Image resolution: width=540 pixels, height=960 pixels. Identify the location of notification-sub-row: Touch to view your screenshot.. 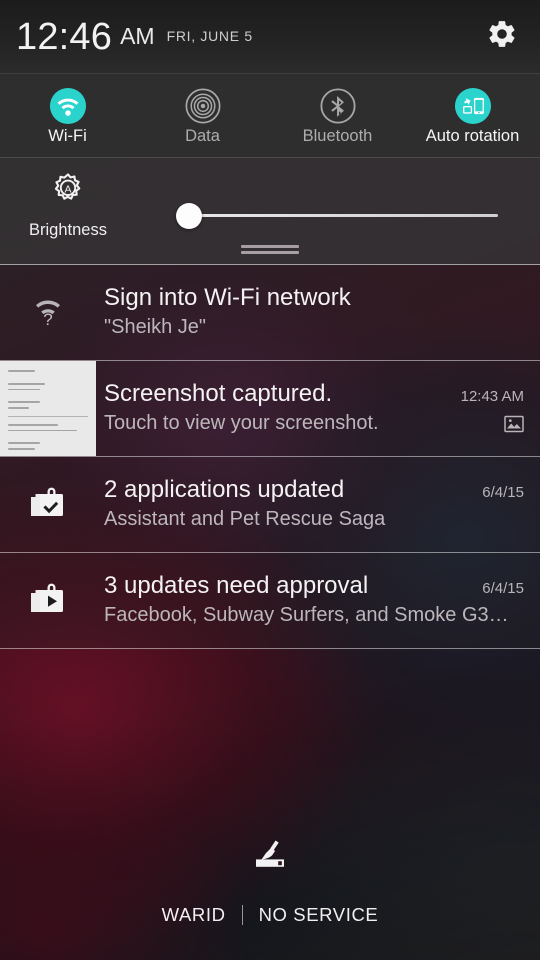
(315, 423).